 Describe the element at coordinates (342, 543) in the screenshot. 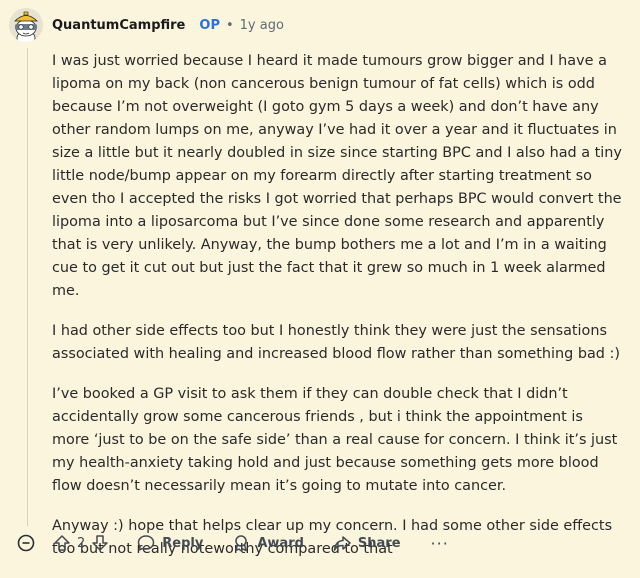

I see `share-arrow-icon` at that location.